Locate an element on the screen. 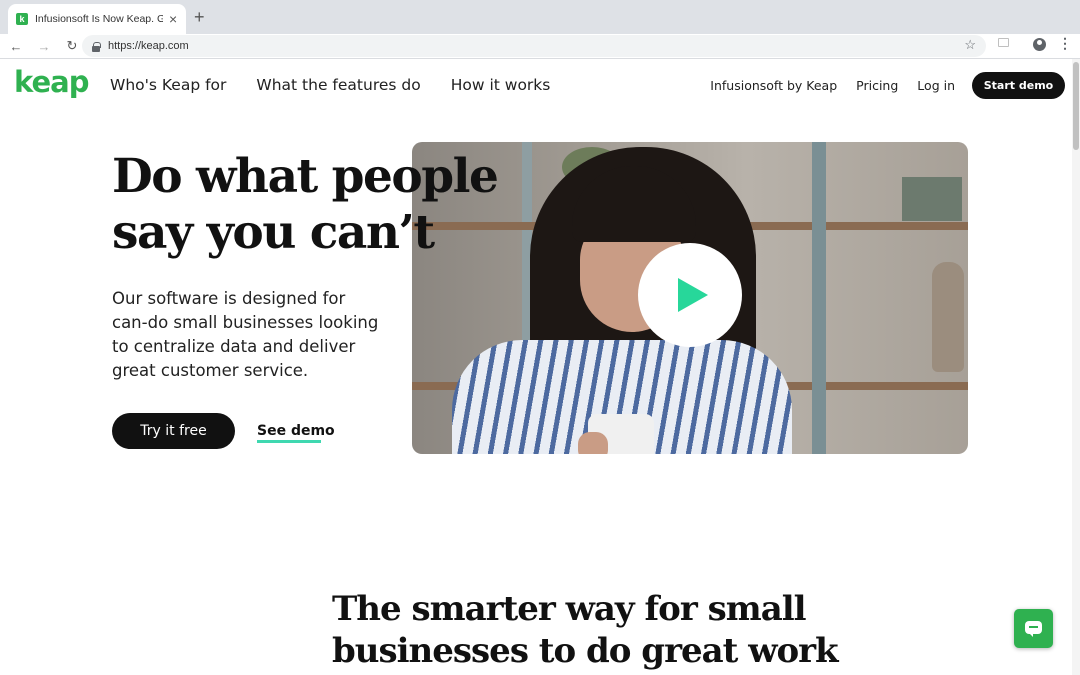  nav-link-login: Log in is located at coordinates (936, 85).